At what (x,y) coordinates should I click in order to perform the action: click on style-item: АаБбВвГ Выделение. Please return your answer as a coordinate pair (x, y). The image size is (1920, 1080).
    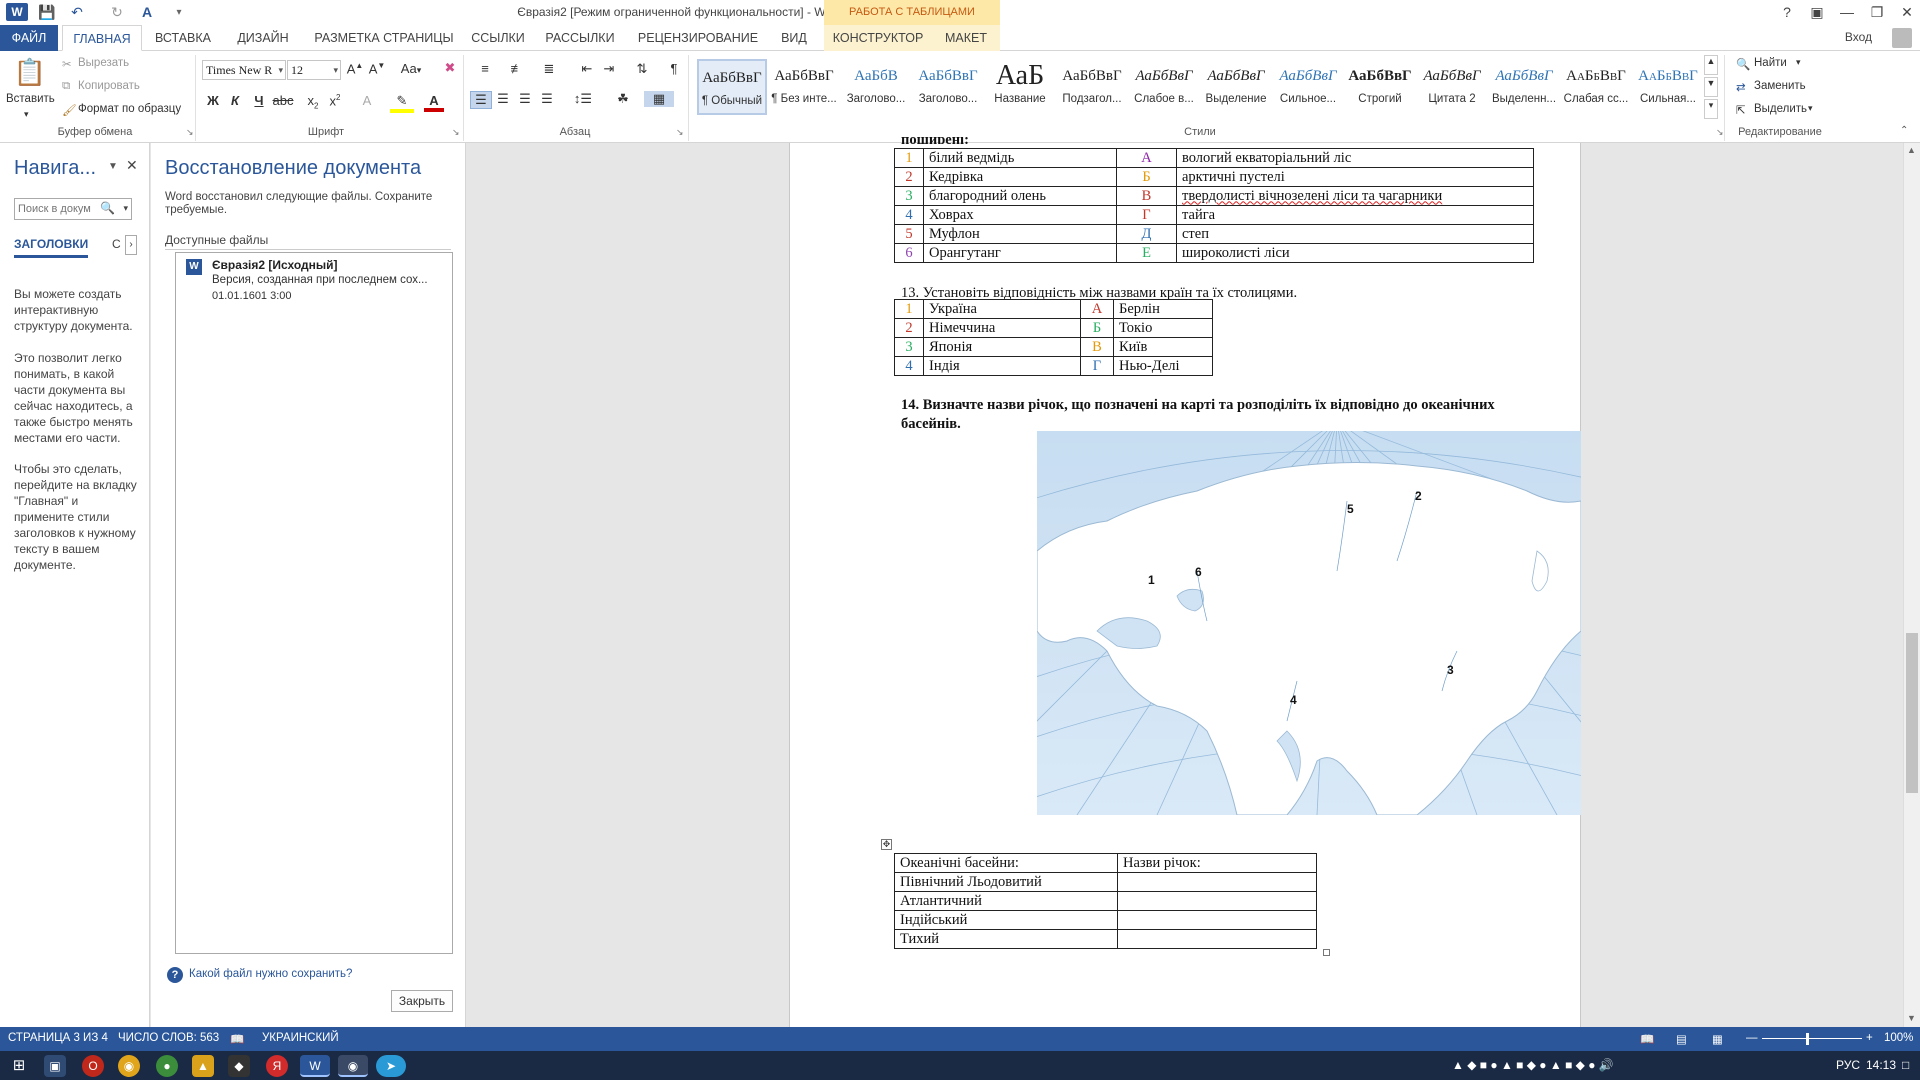
    Looking at the image, I should click on (1236, 87).